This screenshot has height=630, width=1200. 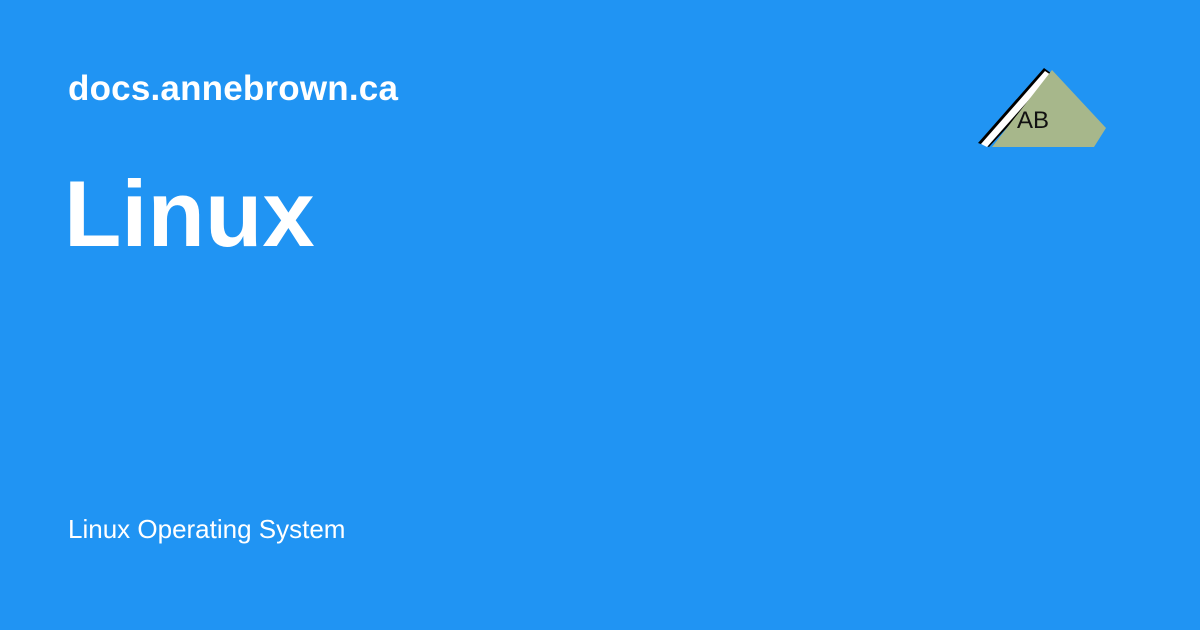 What do you see at coordinates (1033, 120) in the screenshot?
I see `logo-text: AB` at bounding box center [1033, 120].